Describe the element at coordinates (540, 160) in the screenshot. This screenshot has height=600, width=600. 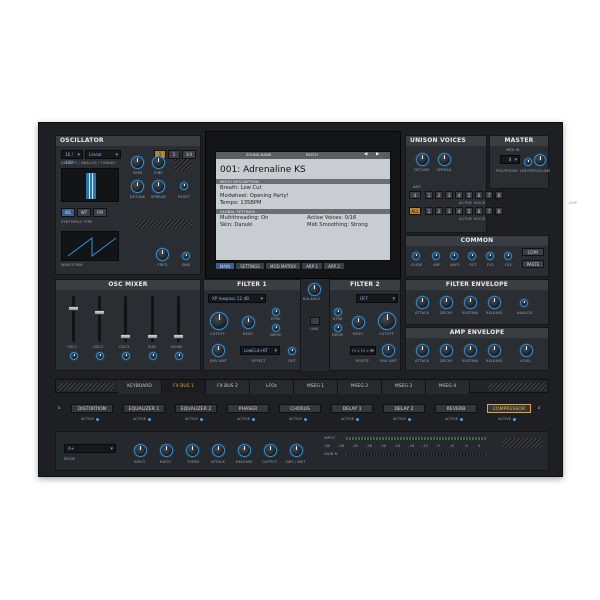
I see `volume-knob` at that location.